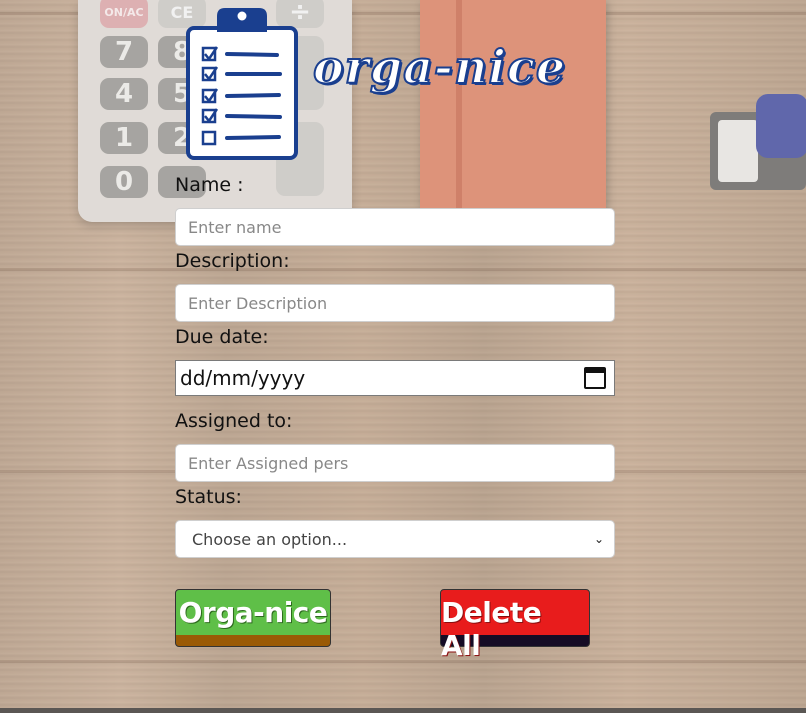 The image size is (806, 713). Describe the element at coordinates (268, 463) in the screenshot. I see `assigned-to-placeholder: Enter Assigned pers` at that location.